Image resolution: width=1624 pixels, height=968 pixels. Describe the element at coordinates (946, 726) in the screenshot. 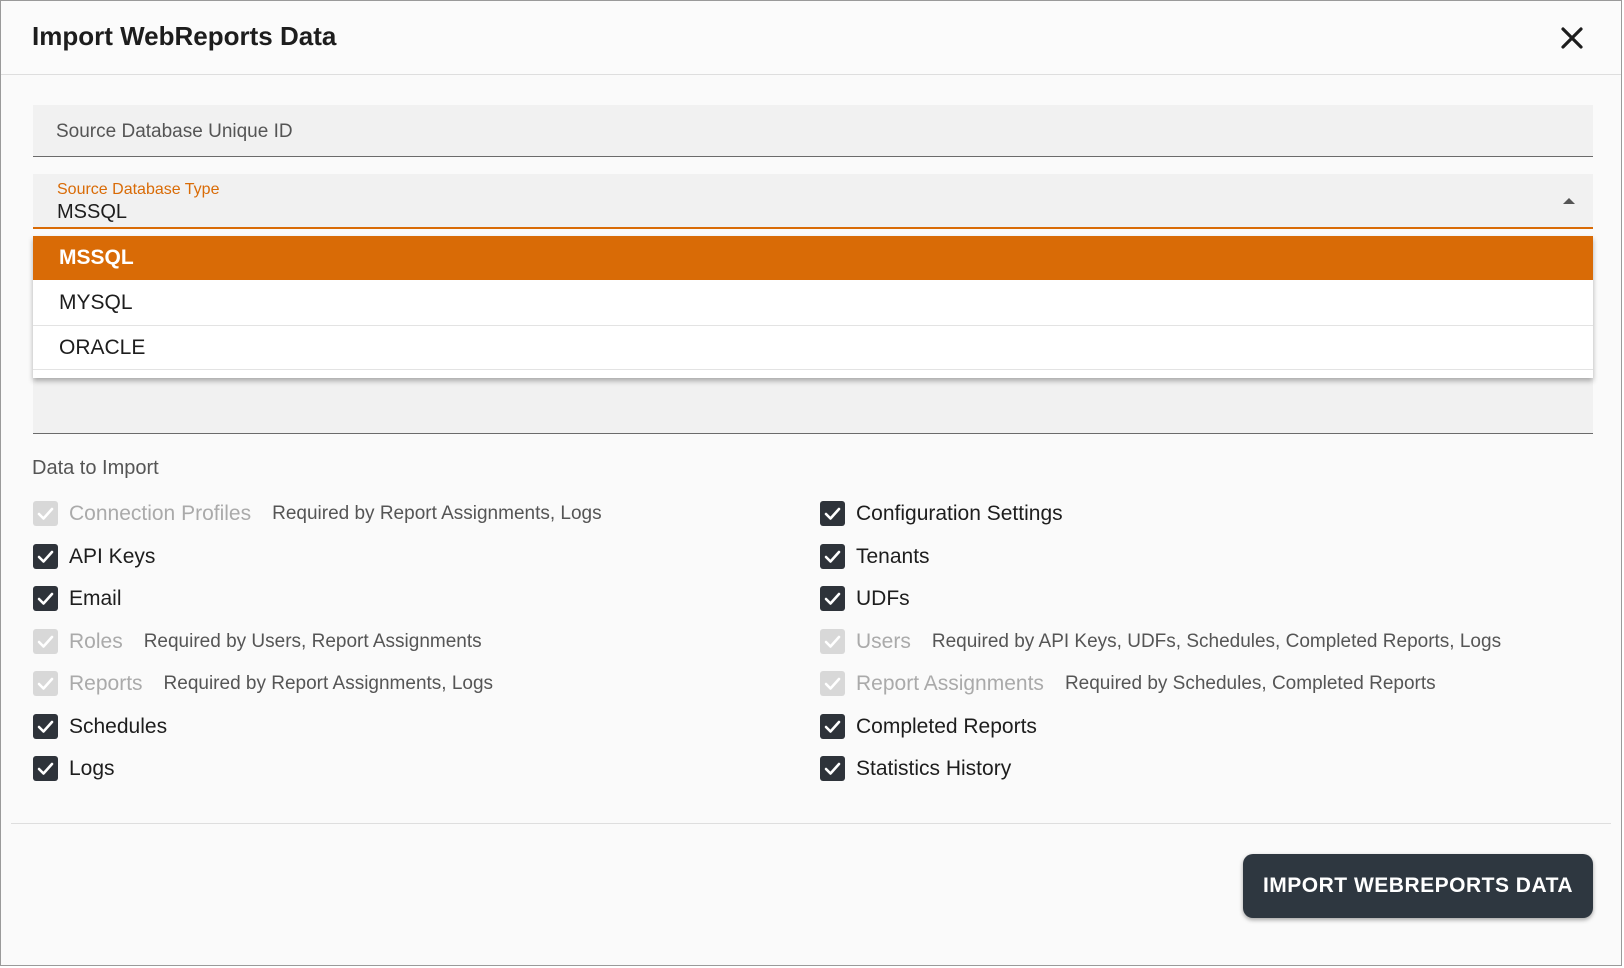

I see `checkbox-label: Completed Reports` at that location.